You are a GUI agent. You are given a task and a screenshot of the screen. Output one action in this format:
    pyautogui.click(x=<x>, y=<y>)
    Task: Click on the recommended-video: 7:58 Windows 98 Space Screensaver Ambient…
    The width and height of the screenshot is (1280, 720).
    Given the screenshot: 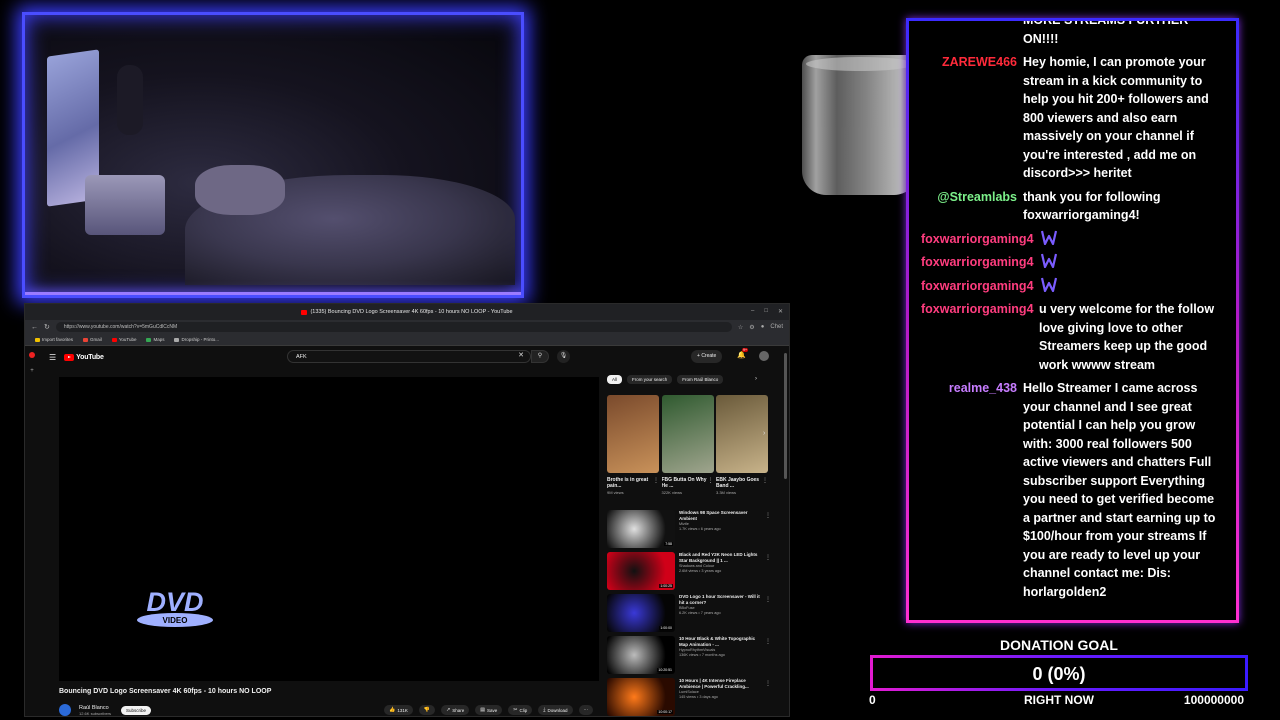 What is the action you would take?
    pyautogui.click(x=689, y=530)
    